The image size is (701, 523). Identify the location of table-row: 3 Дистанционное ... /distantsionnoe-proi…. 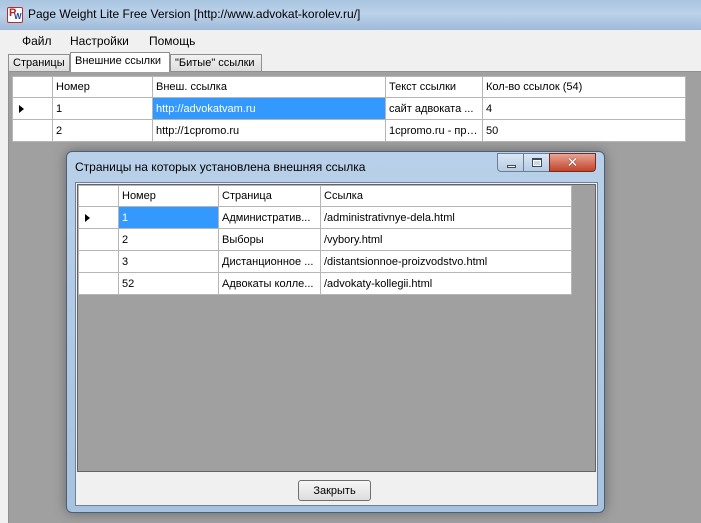
(325, 261).